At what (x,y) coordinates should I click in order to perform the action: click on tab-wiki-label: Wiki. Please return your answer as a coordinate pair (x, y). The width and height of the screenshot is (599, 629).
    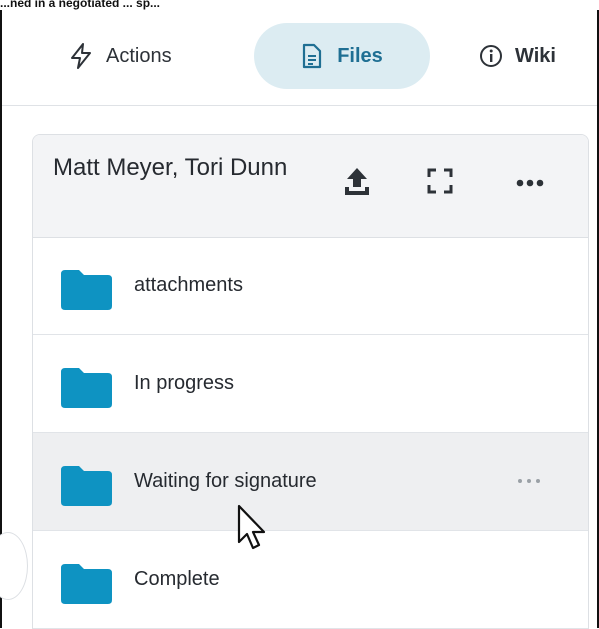
    Looking at the image, I should click on (535, 55).